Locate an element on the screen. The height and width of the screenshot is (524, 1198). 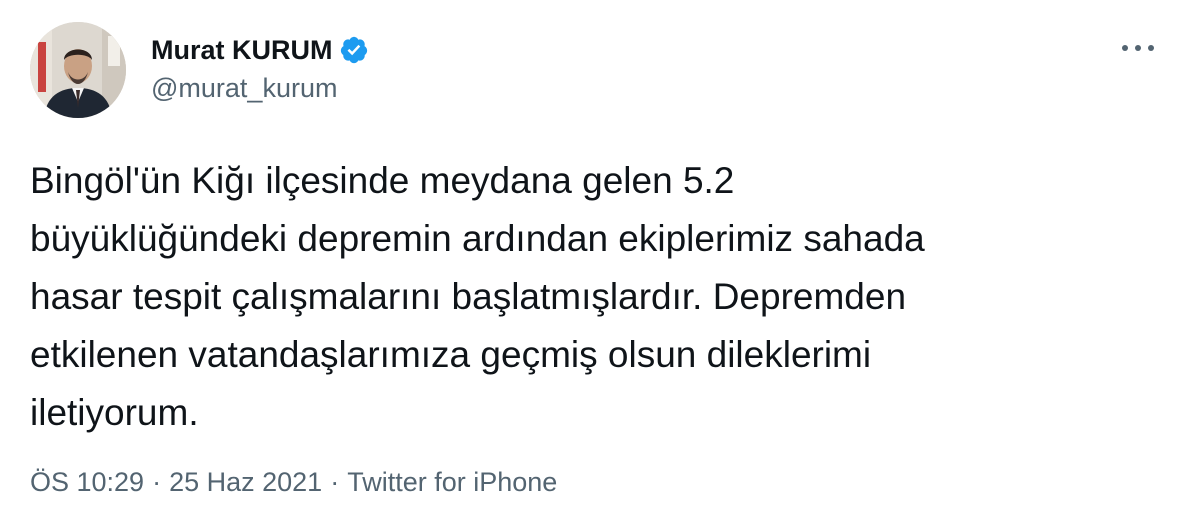
avatar-image is located at coordinates (78, 70).